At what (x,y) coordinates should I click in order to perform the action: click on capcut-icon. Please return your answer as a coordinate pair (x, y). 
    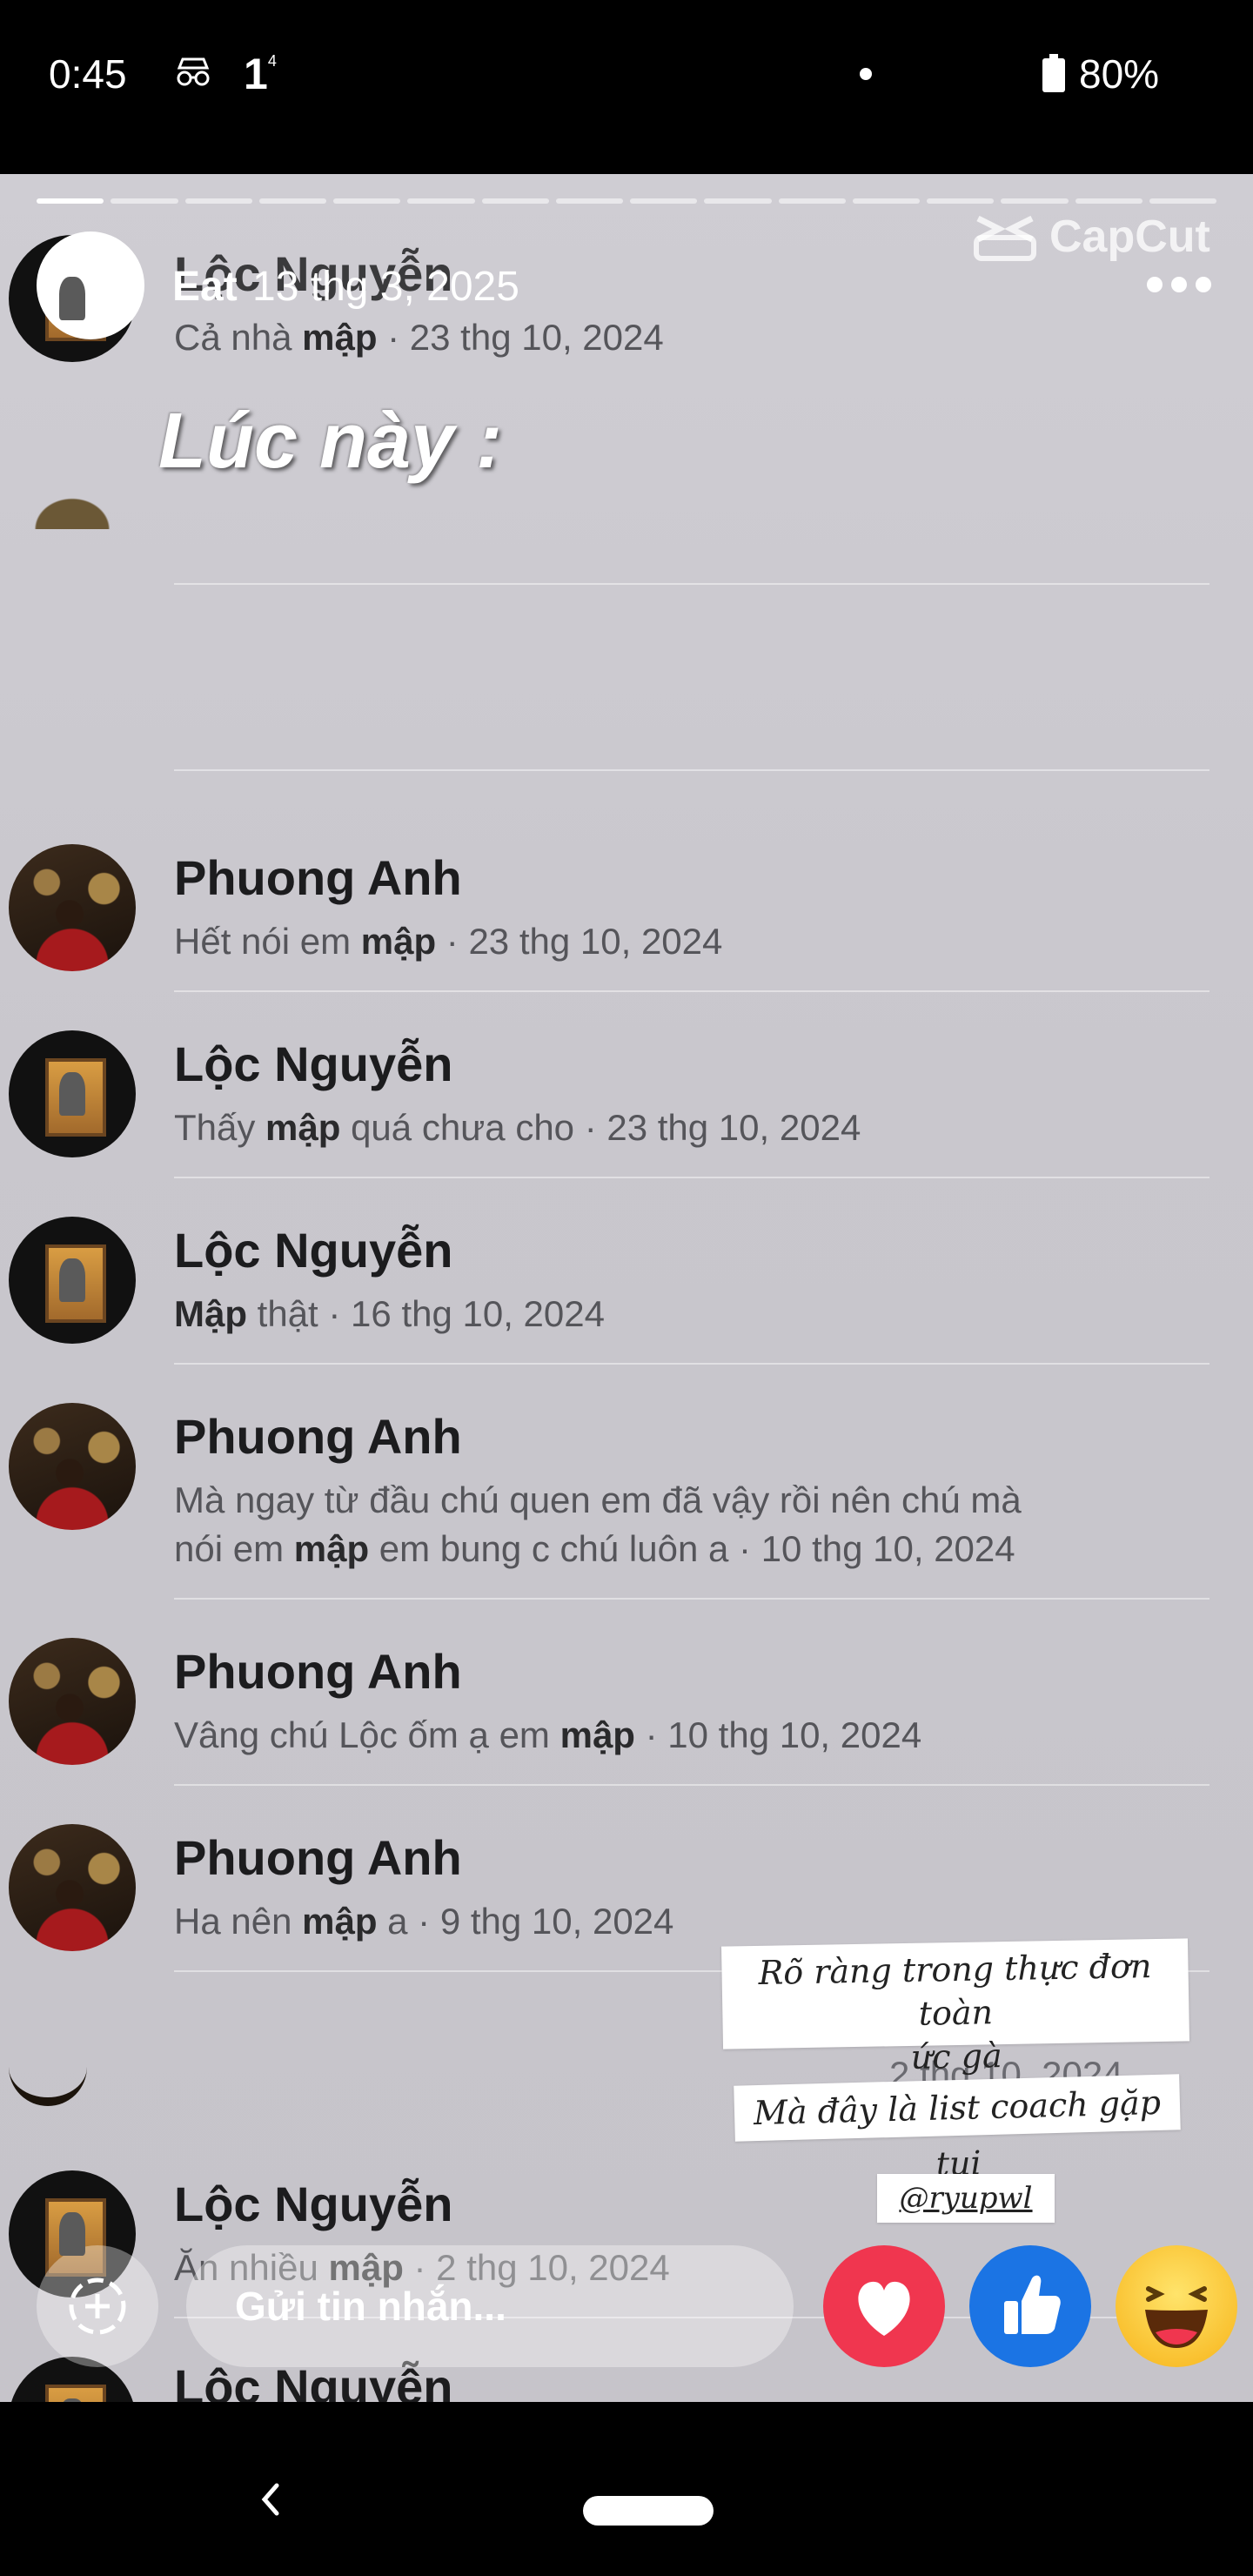
    Looking at the image, I should click on (1005, 238).